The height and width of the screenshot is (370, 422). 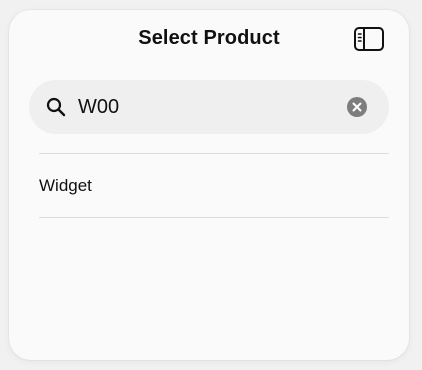 What do you see at coordinates (56, 107) in the screenshot?
I see `search-icon` at bounding box center [56, 107].